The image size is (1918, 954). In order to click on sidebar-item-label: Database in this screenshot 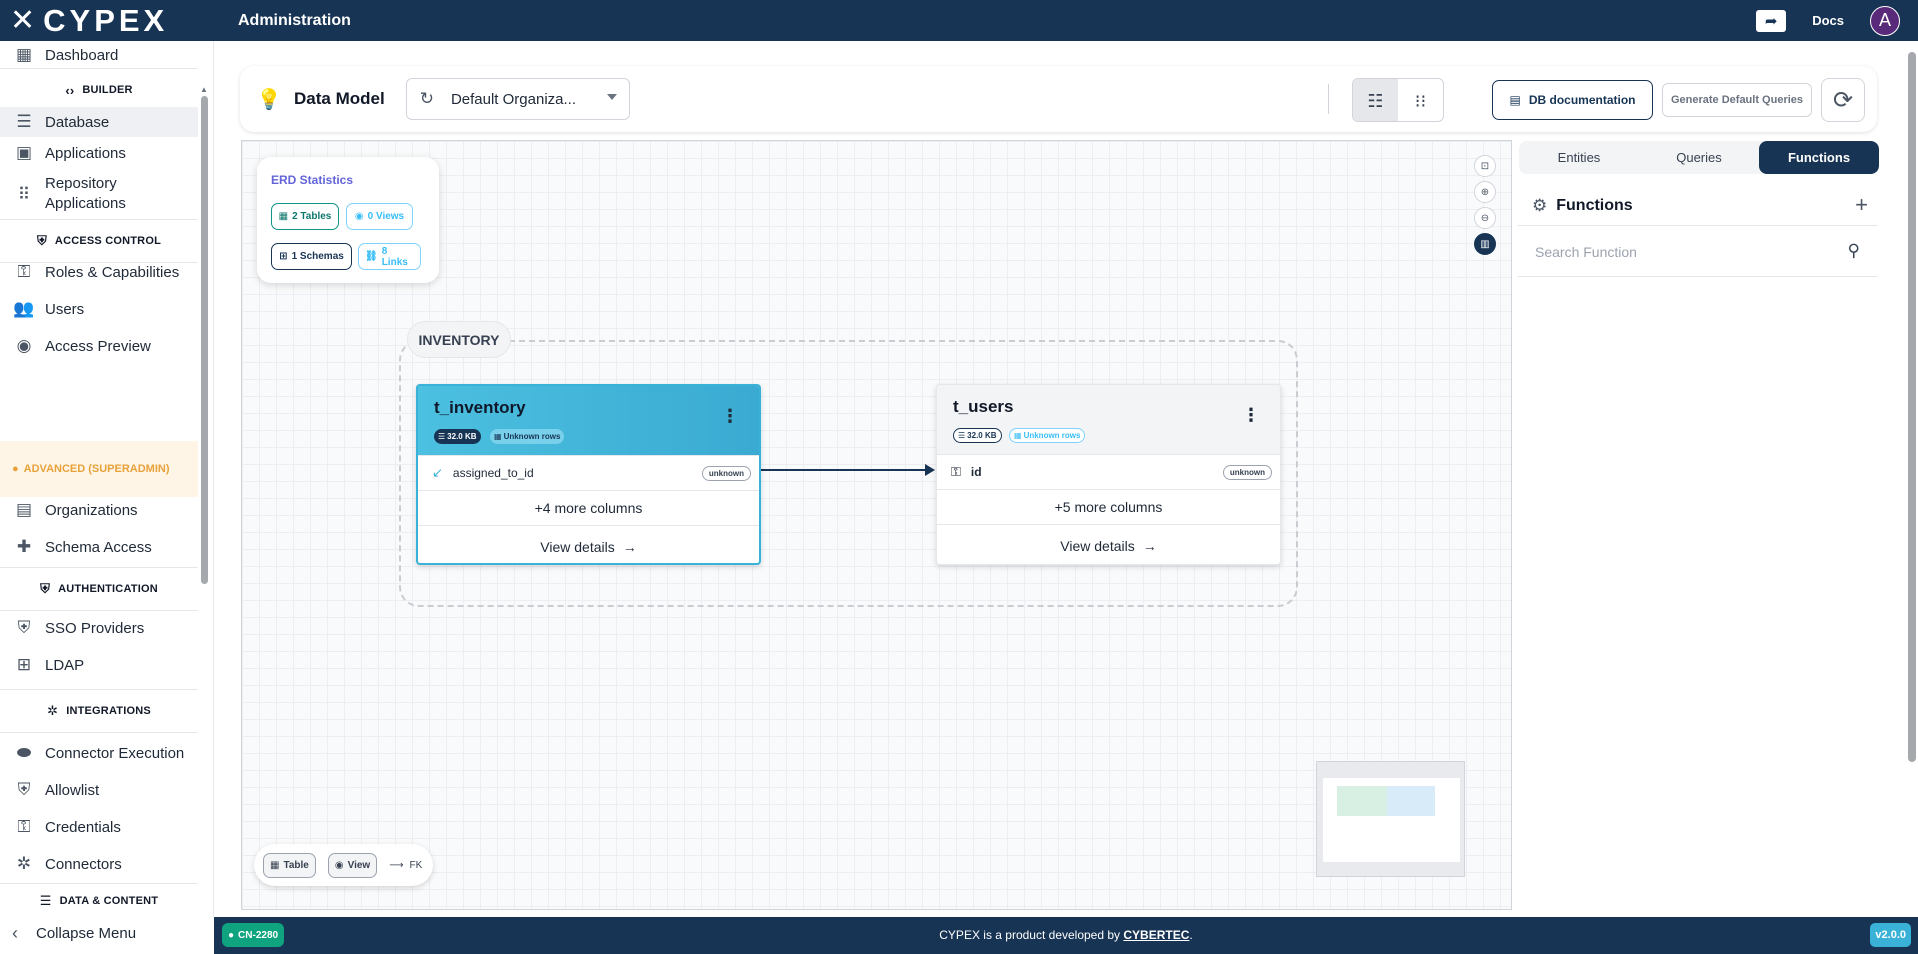, I will do `click(77, 122)`.